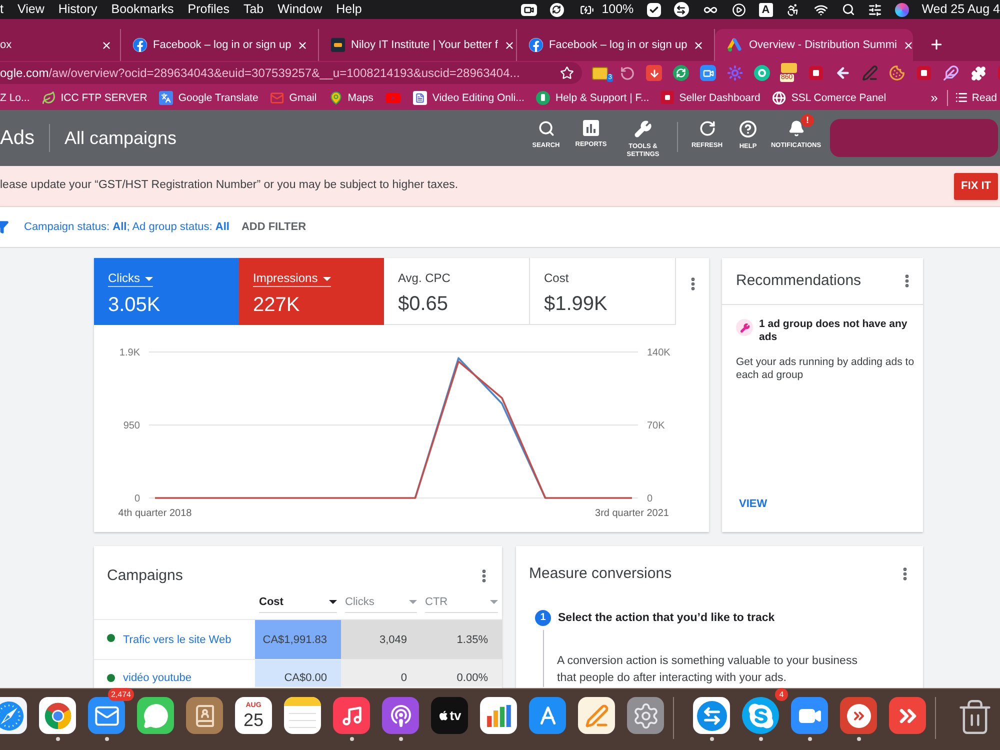 Image resolution: width=1000 pixels, height=750 pixels. Describe the element at coordinates (78, 9) in the screenshot. I see `menu-item: History` at that location.